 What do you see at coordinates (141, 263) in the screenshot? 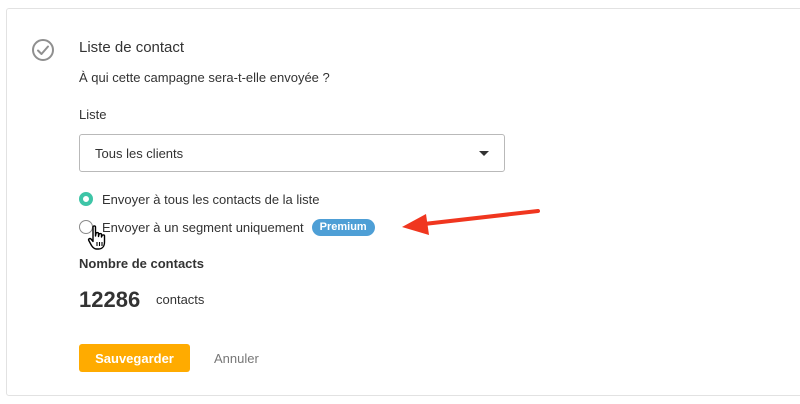
I see `contact-count-label: Nombre de contacts` at bounding box center [141, 263].